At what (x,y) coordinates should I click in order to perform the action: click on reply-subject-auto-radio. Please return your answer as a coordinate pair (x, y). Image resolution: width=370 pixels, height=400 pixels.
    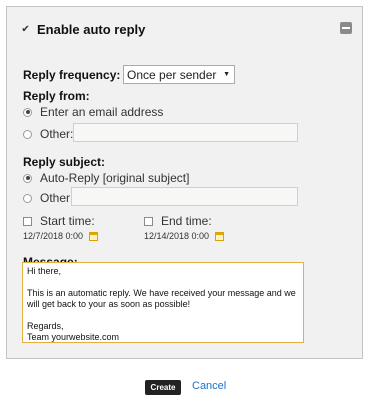
    Looking at the image, I should click on (27, 178).